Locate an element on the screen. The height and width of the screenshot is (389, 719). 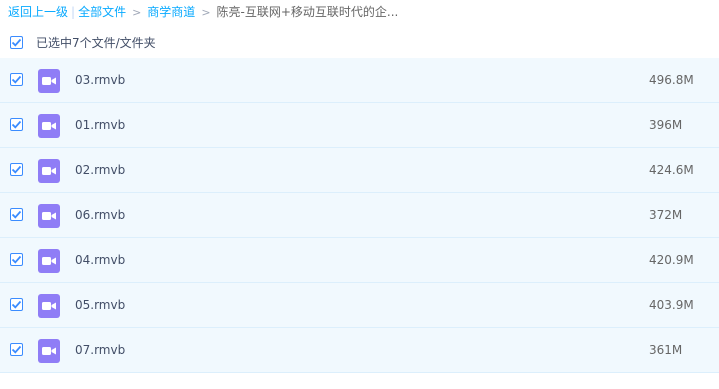
file-name: 02.rmvb is located at coordinates (100, 170).